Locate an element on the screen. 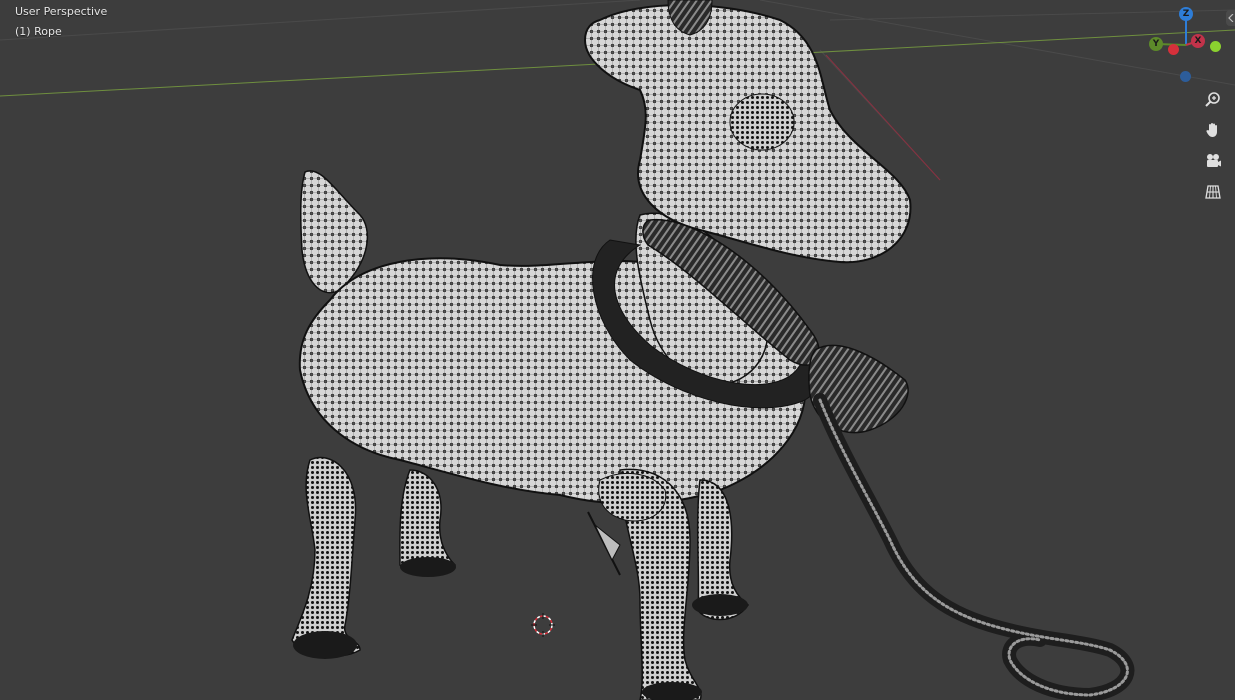  cow-leg-back-left is located at coordinates (326, 556).